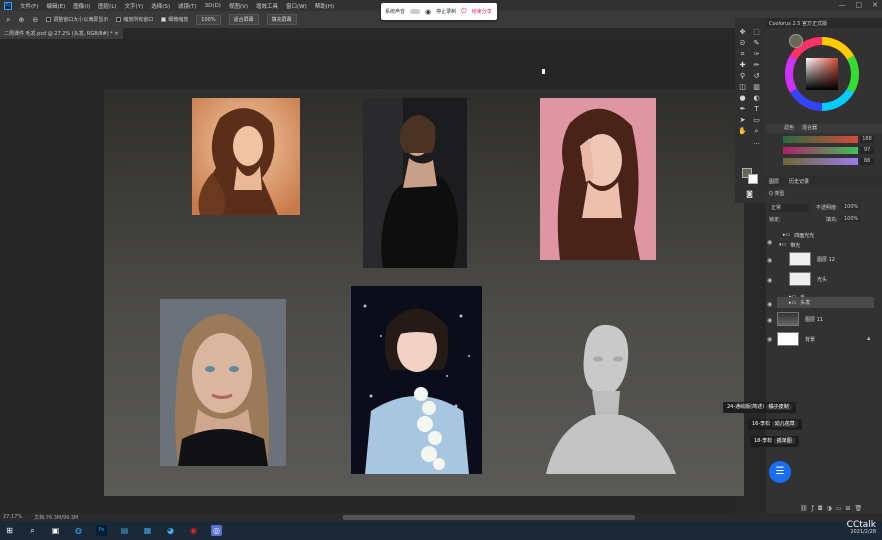 The width and height of the screenshot is (882, 540). I want to click on lasso-tool-icon: ᘐ, so click(742, 43).